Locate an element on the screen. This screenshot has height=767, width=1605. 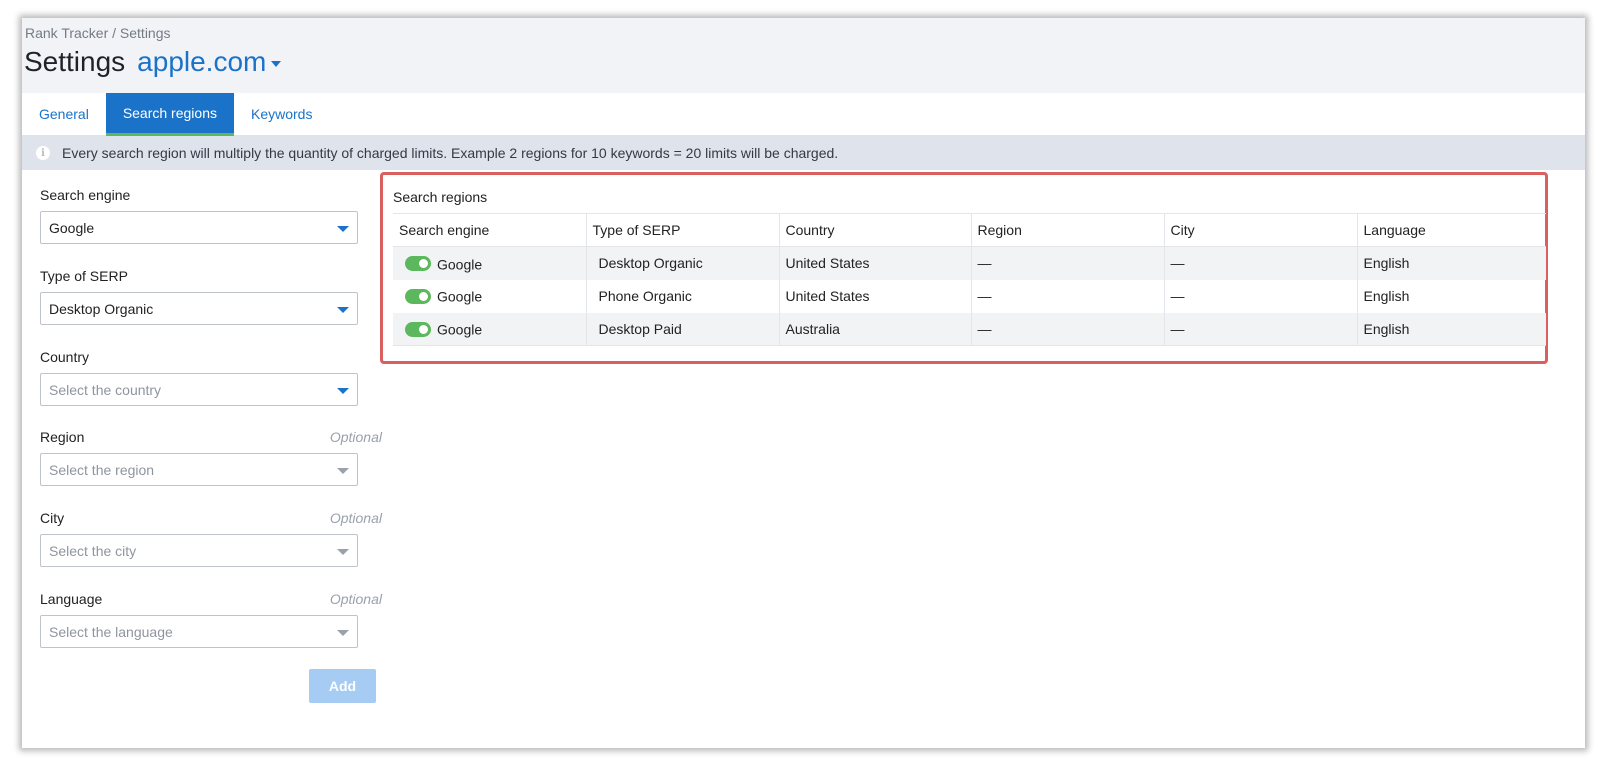
region-optional-hint: Optional is located at coordinates (355, 437).